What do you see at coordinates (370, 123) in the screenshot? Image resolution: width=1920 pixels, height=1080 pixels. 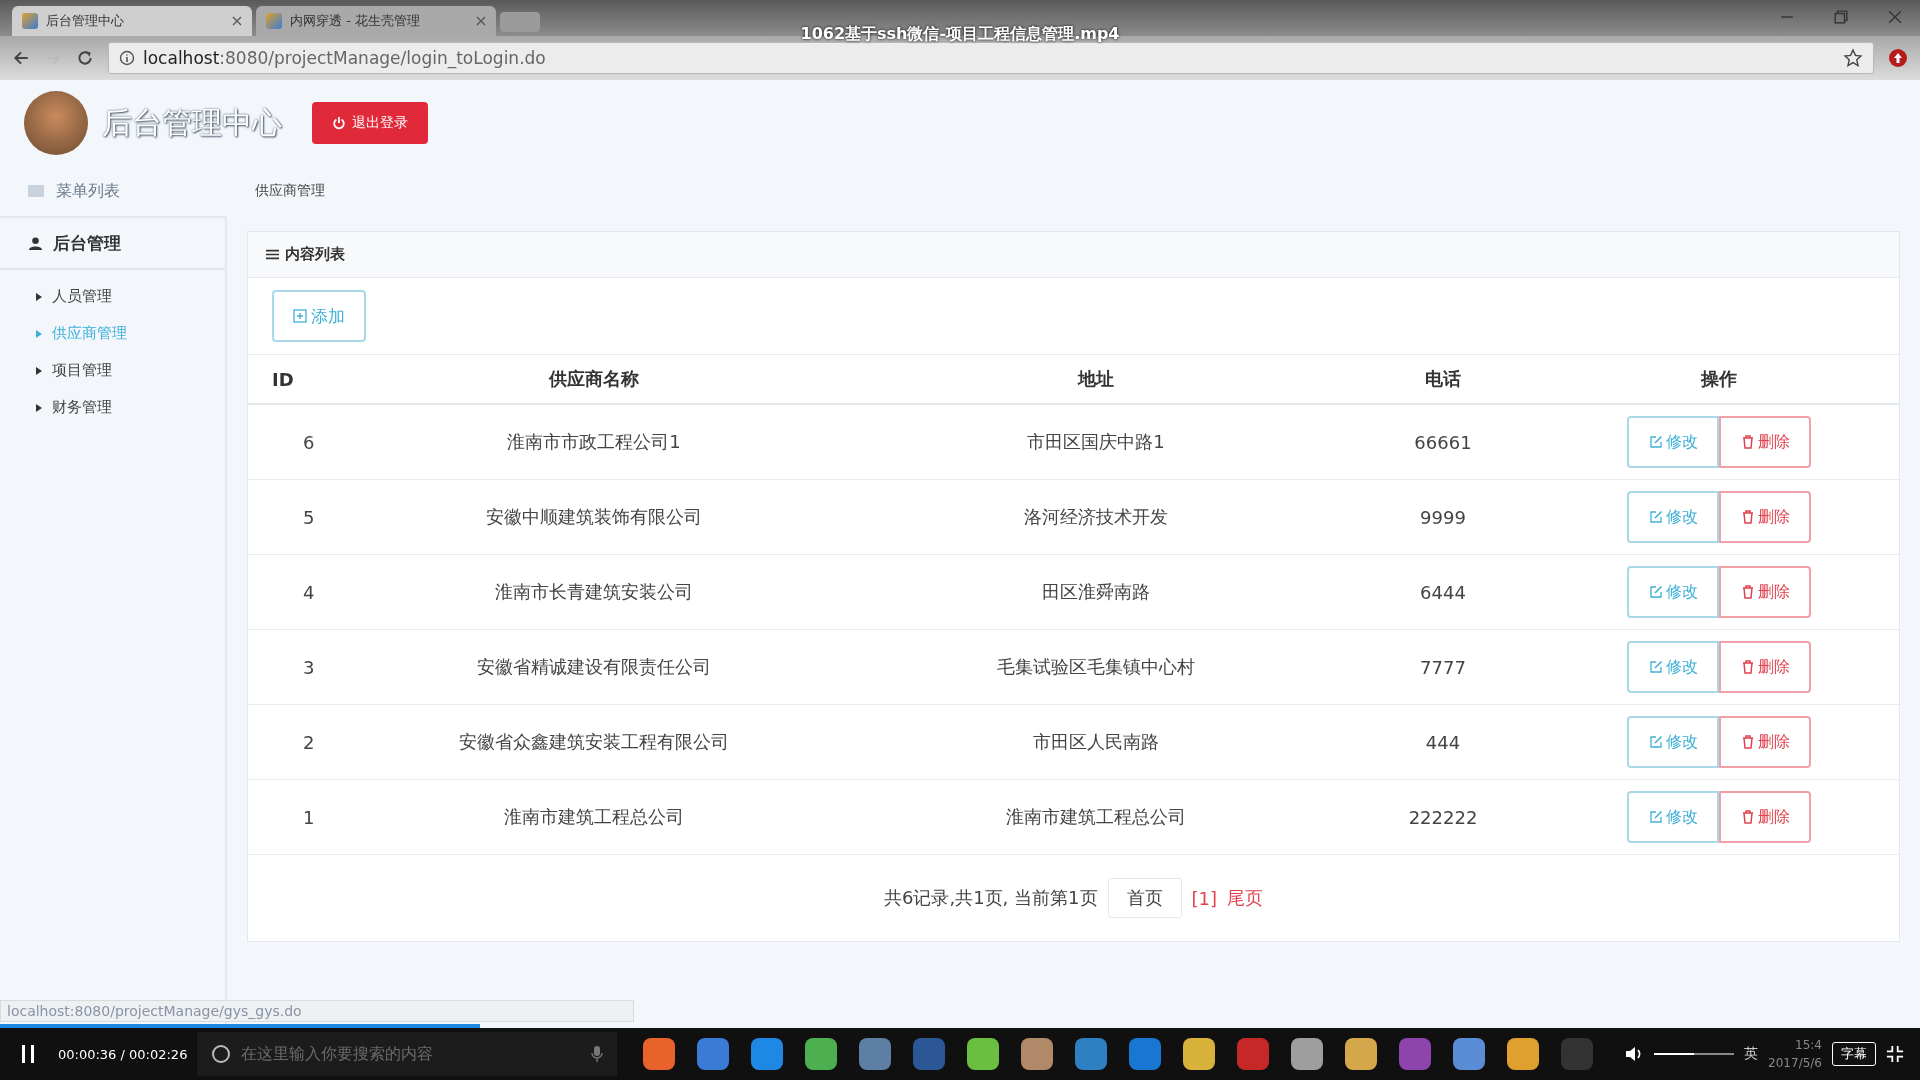 I see `logout-button: 退出登录` at bounding box center [370, 123].